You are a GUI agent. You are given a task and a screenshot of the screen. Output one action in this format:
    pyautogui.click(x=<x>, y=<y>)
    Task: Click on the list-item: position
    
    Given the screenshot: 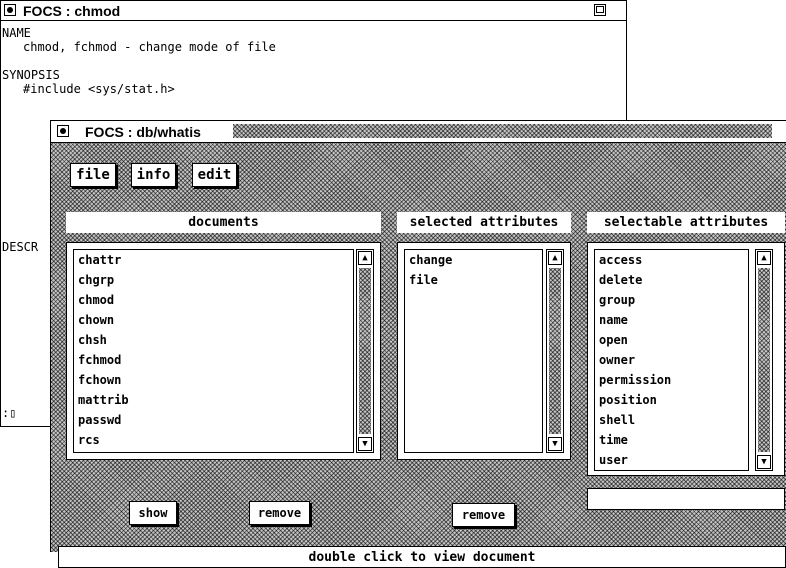 What is the action you would take?
    pyautogui.click(x=671, y=400)
    